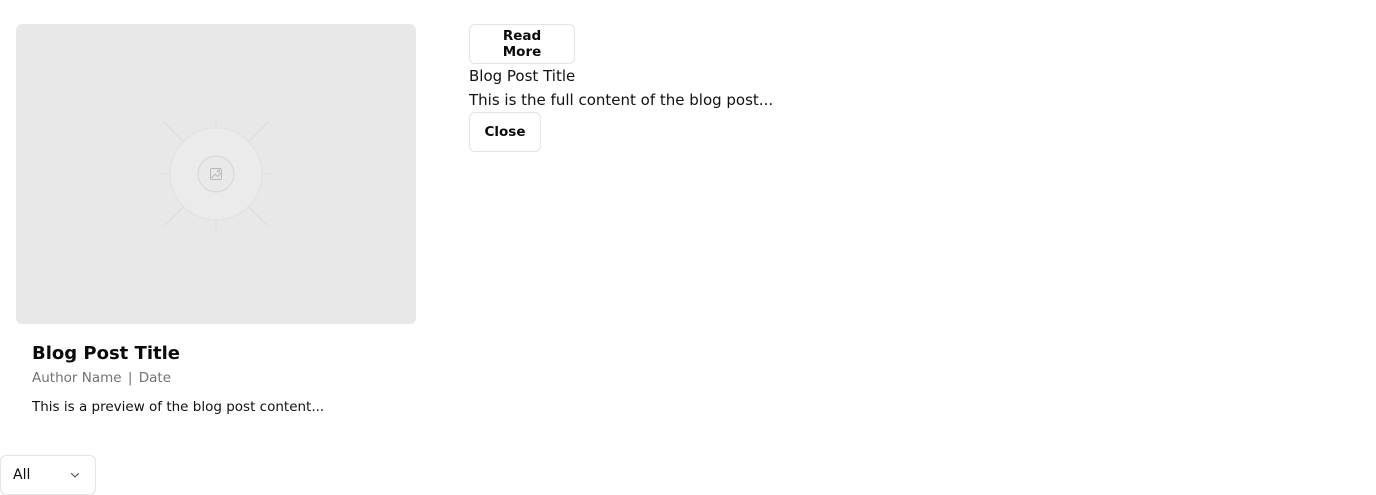 This screenshot has height=495, width=1376. What do you see at coordinates (522, 44) in the screenshot?
I see `read-more-button: Read More` at bounding box center [522, 44].